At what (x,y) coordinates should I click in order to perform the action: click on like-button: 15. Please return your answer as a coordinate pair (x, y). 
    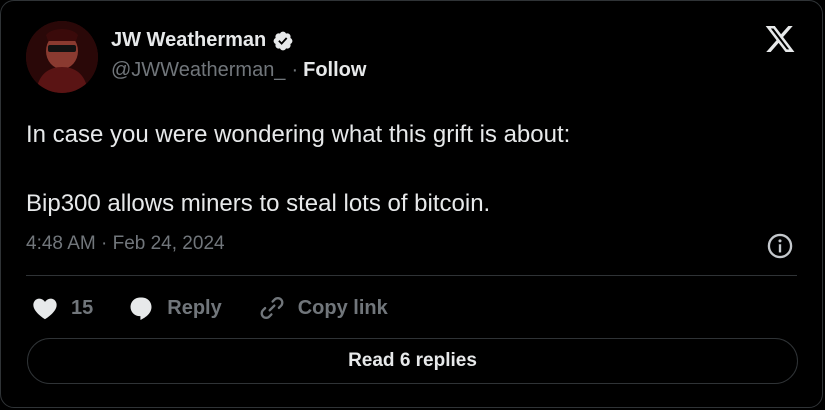
    Looking at the image, I should click on (62, 308).